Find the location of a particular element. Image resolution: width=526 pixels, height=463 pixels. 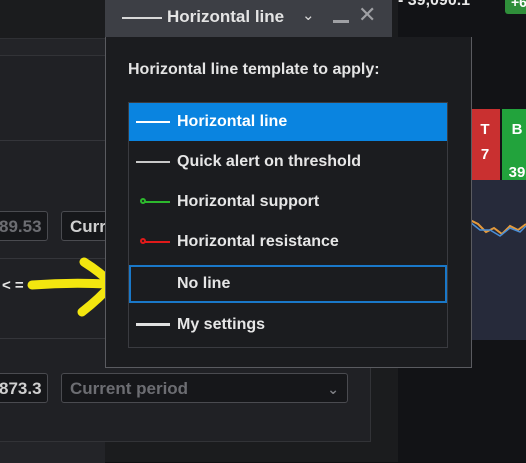

minimize-button is located at coordinates (341, 21).